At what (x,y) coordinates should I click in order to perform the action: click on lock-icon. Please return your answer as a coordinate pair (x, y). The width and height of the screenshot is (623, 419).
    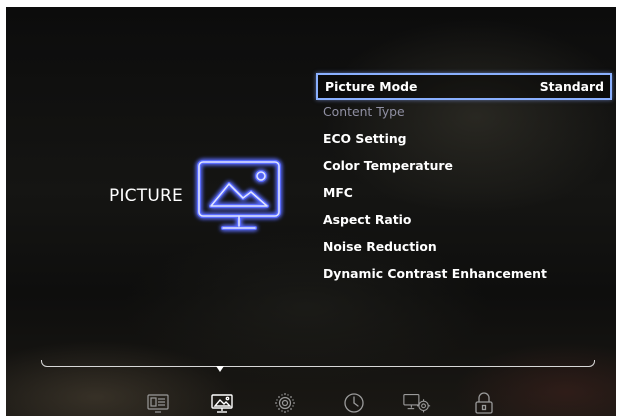
    Looking at the image, I should click on (484, 403).